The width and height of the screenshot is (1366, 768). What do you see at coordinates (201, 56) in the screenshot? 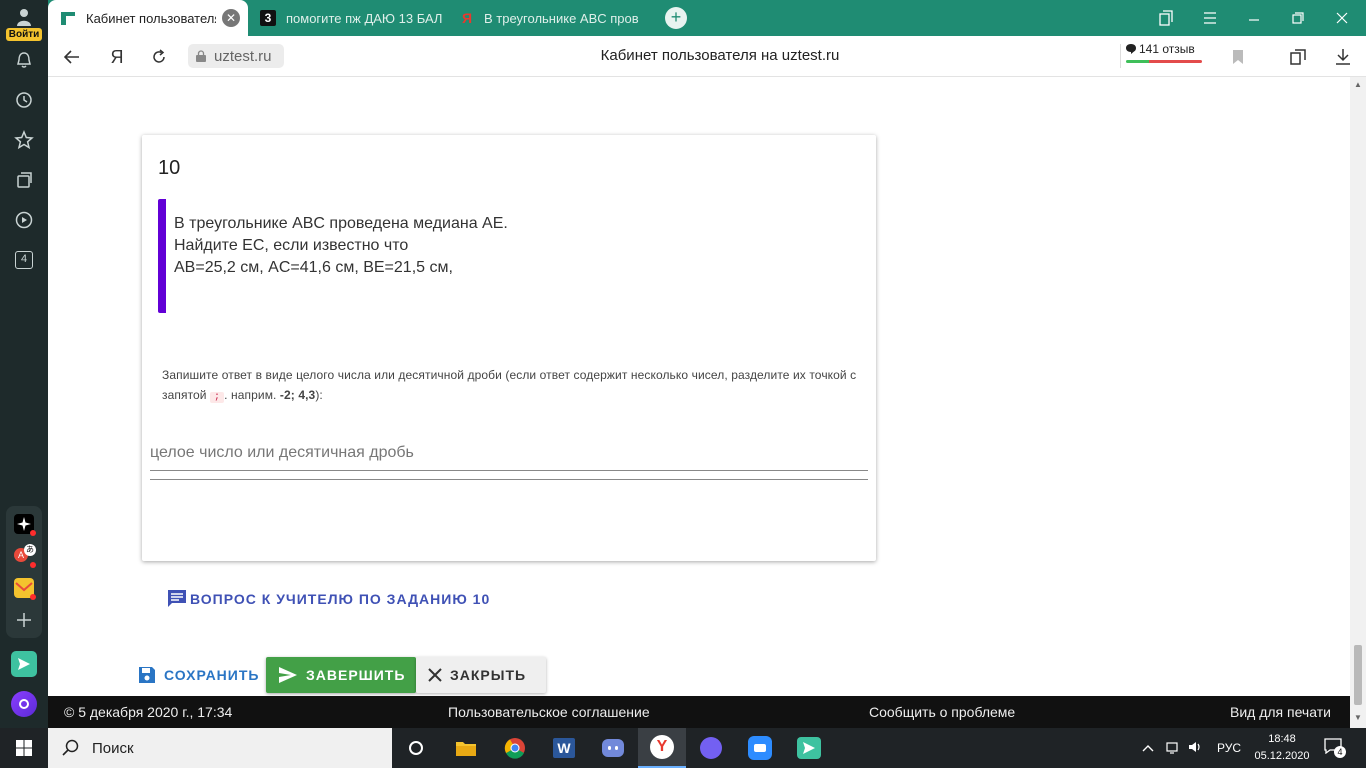
I see `lock-icon` at bounding box center [201, 56].